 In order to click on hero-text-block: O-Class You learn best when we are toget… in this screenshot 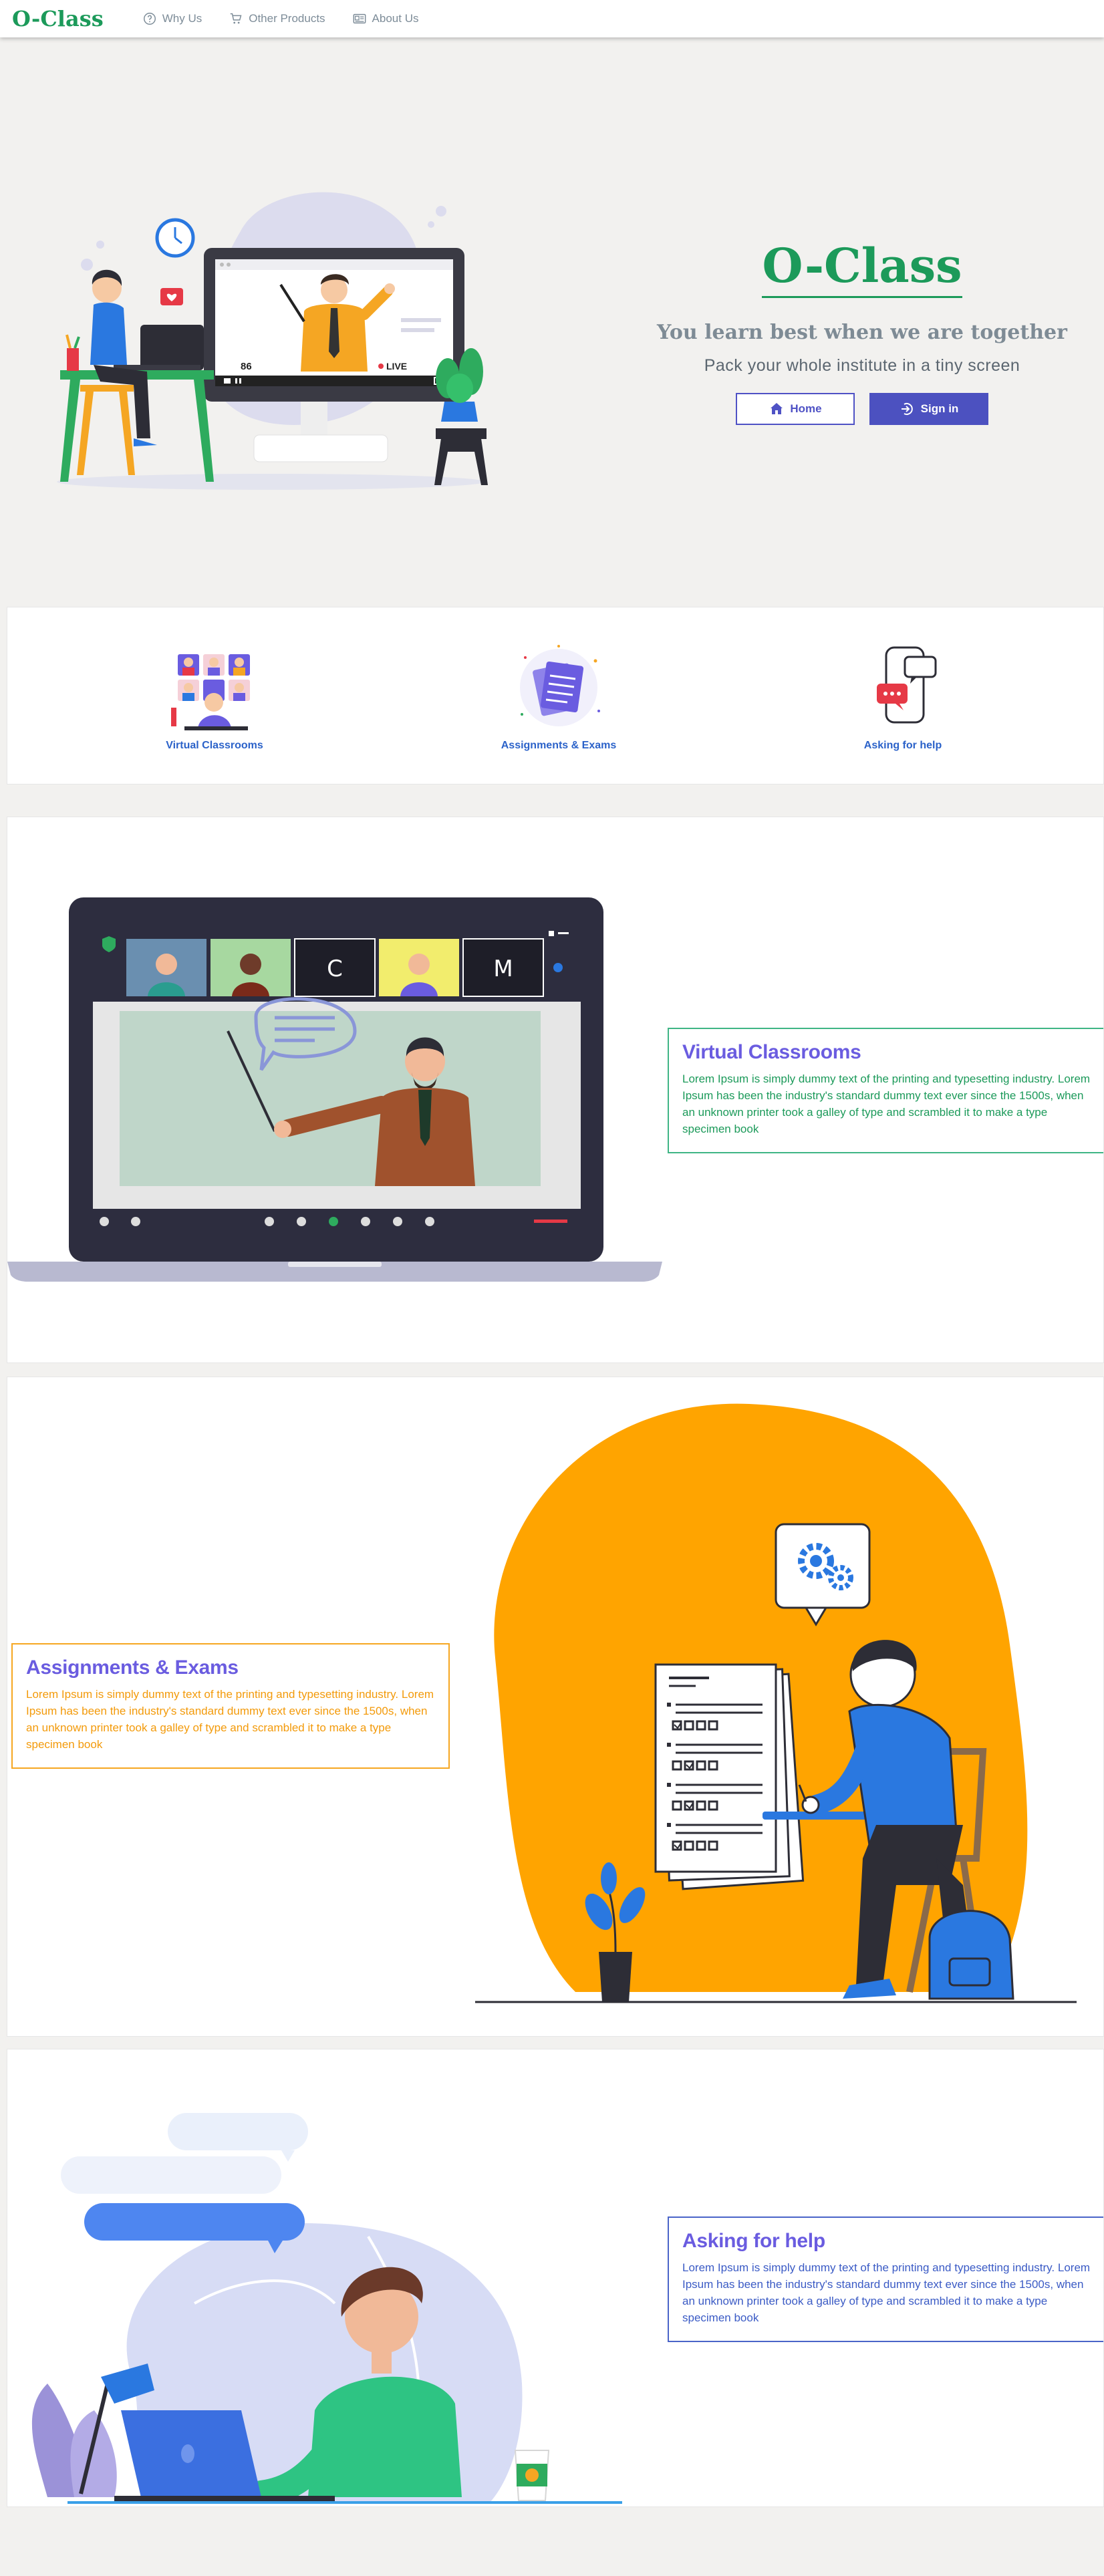, I will do `click(862, 331)`.